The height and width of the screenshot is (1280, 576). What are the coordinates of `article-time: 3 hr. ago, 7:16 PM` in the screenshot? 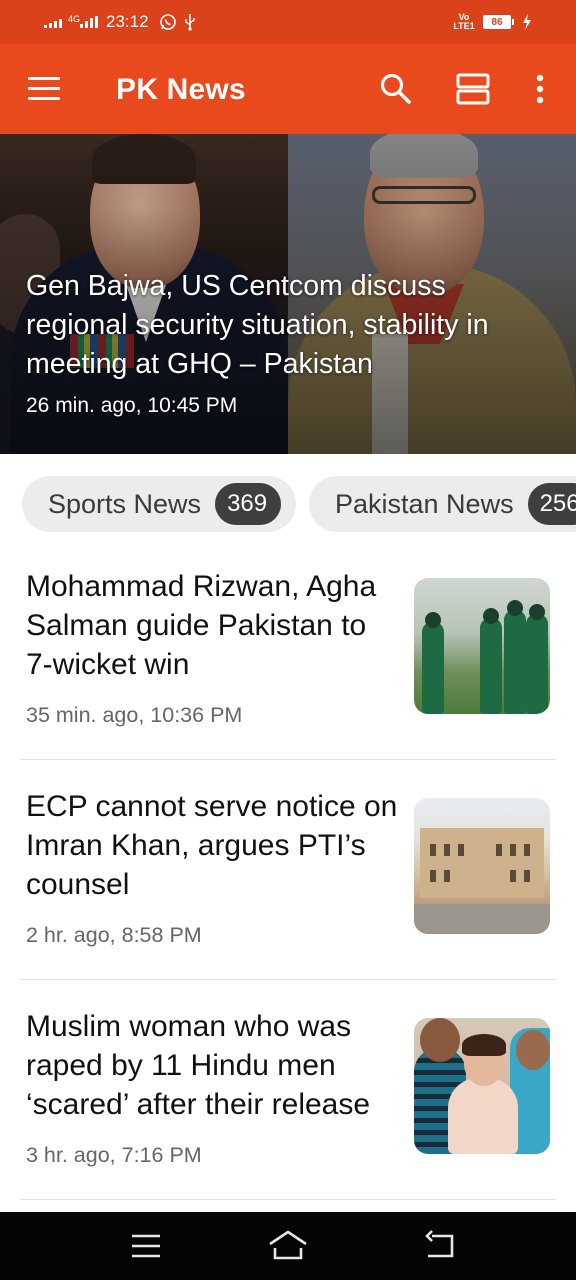 It's located at (114, 1155).